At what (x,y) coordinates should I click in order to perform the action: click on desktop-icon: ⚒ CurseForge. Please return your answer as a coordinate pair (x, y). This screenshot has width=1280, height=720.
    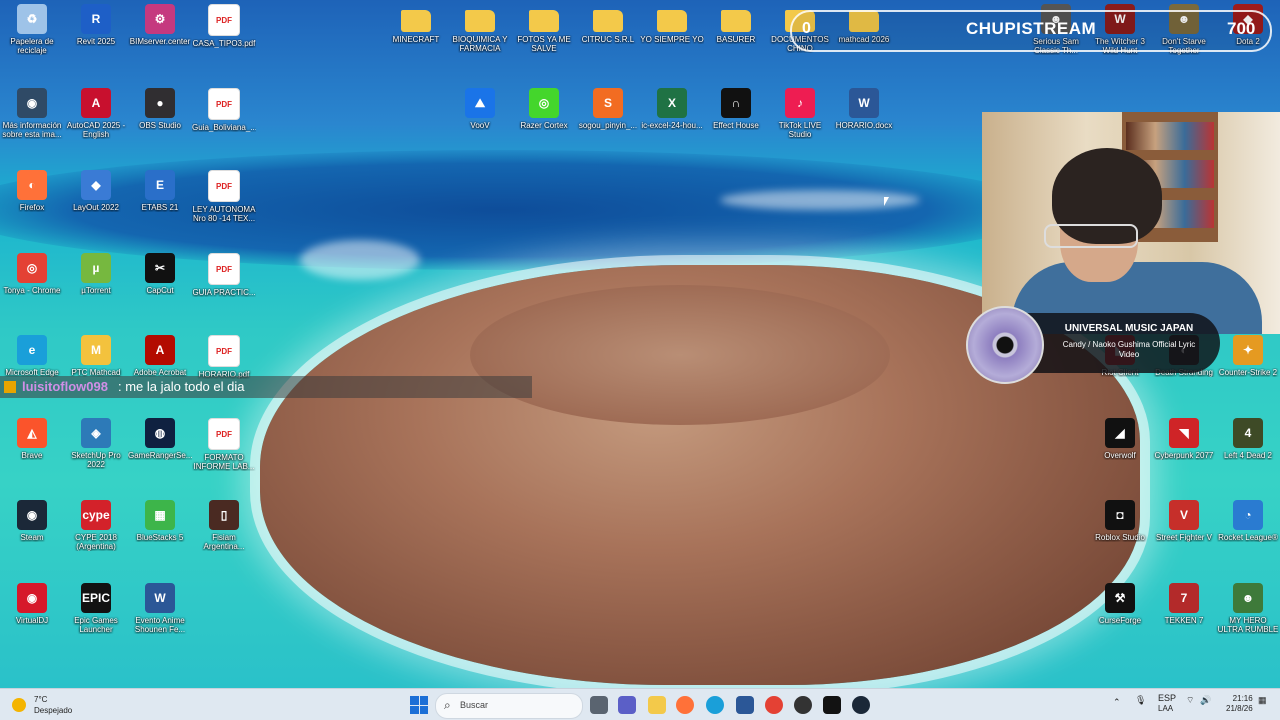
    Looking at the image, I should click on (1120, 604).